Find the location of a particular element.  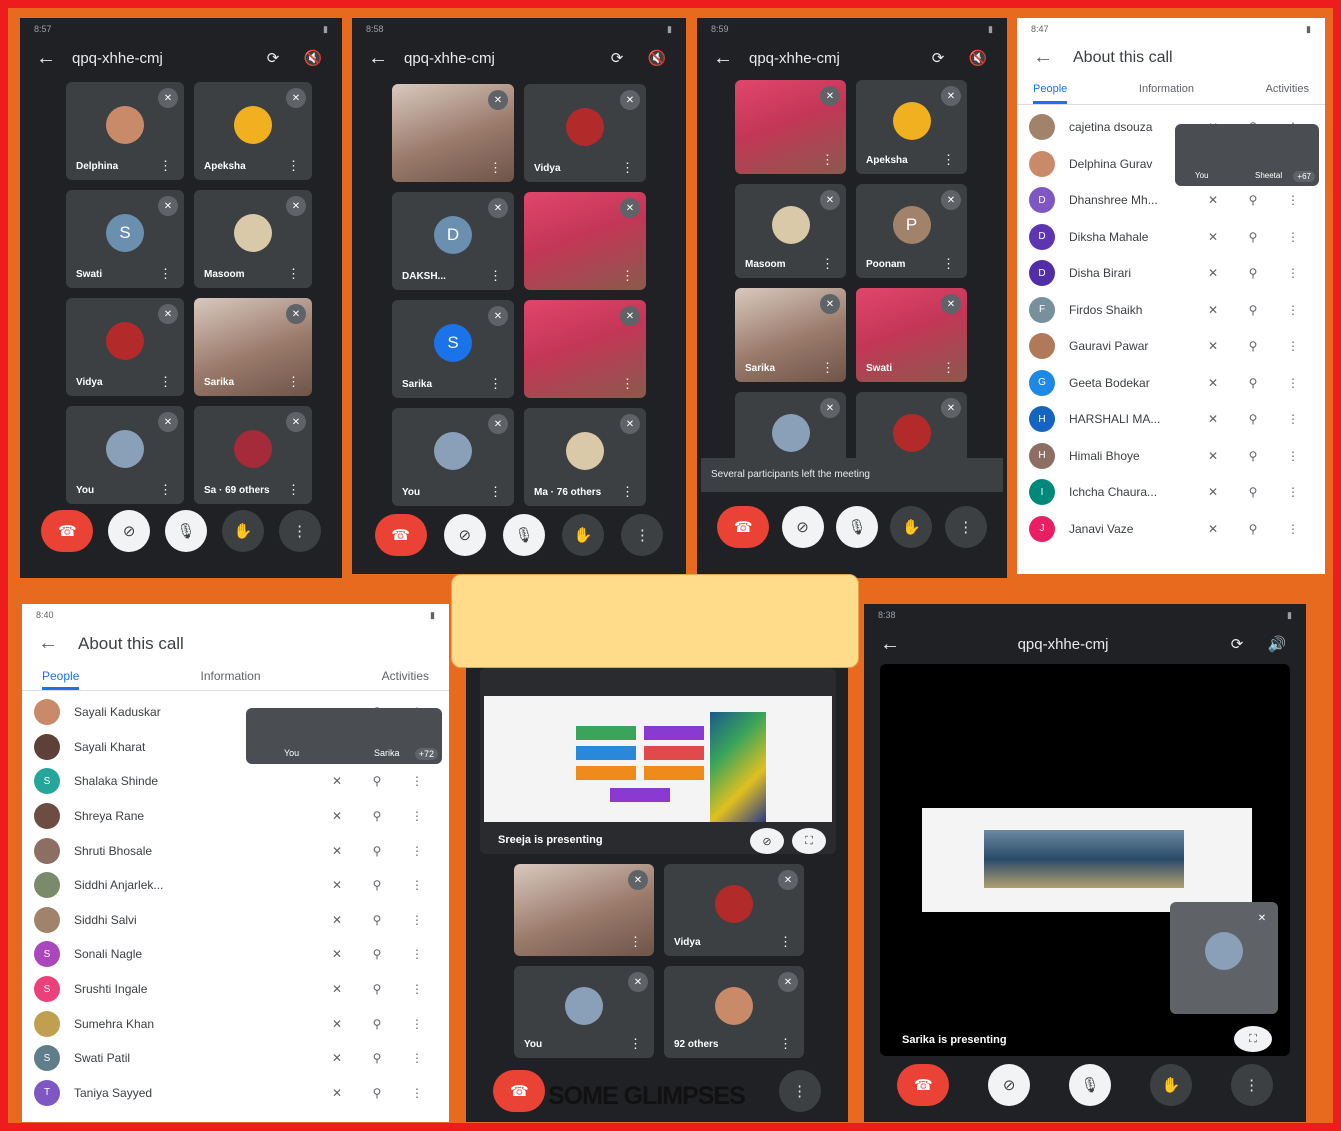

self-view-pip: You Sarika +72 is located at coordinates (344, 736).